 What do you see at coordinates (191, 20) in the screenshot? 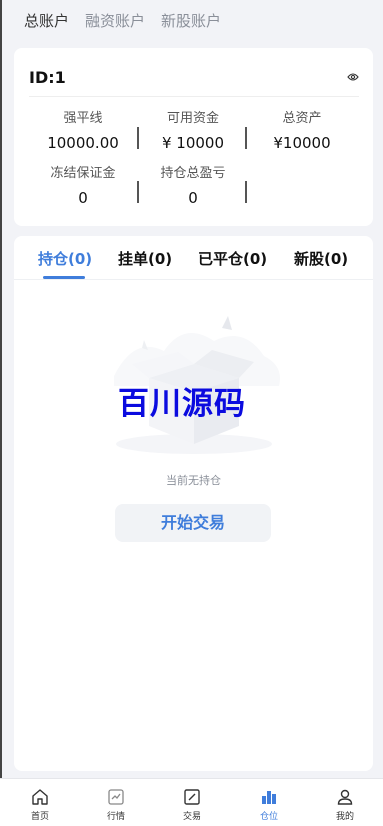
I see `tab-ipo-account: 新股账户` at bounding box center [191, 20].